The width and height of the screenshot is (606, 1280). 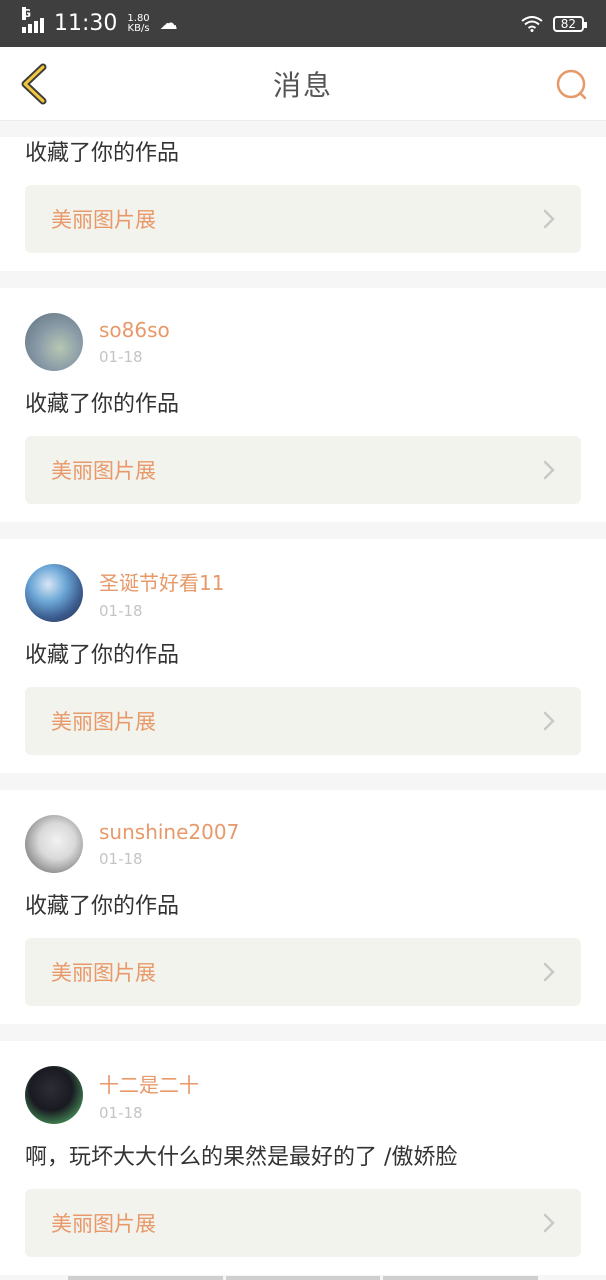 I want to click on back-arrow-icon, so click(x=34, y=84).